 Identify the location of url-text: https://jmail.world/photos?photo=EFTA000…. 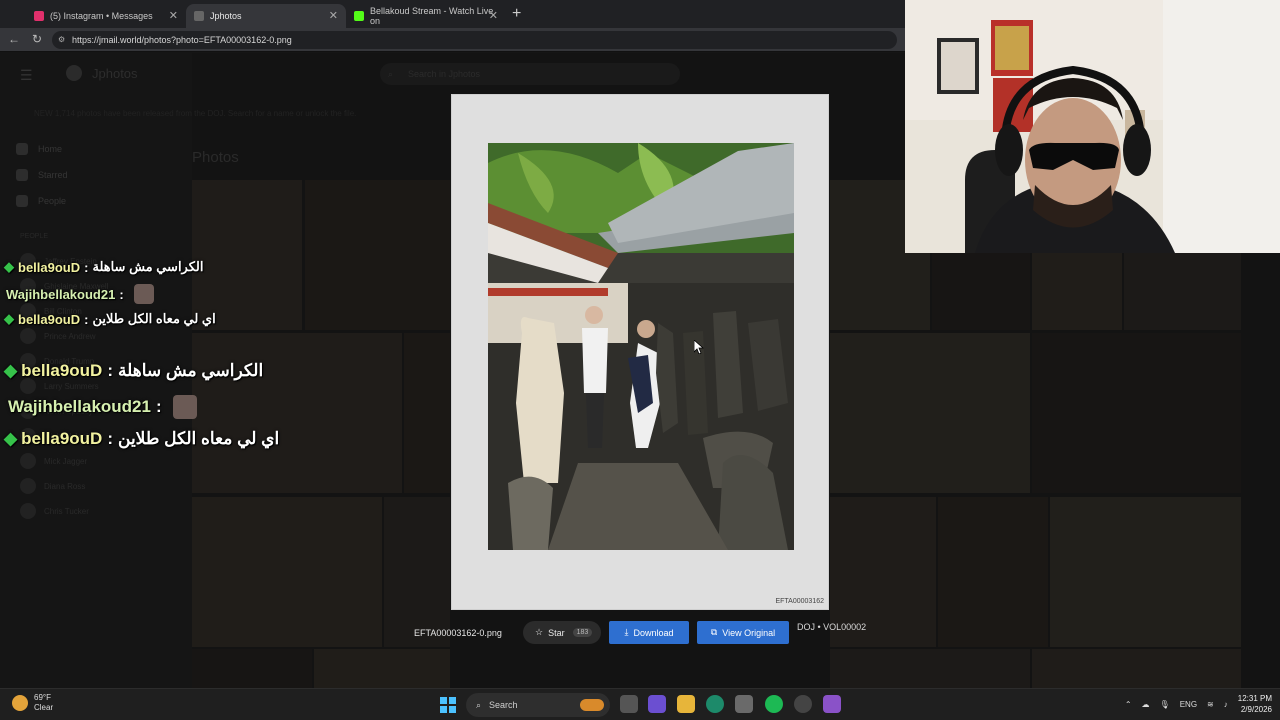
(182, 40).